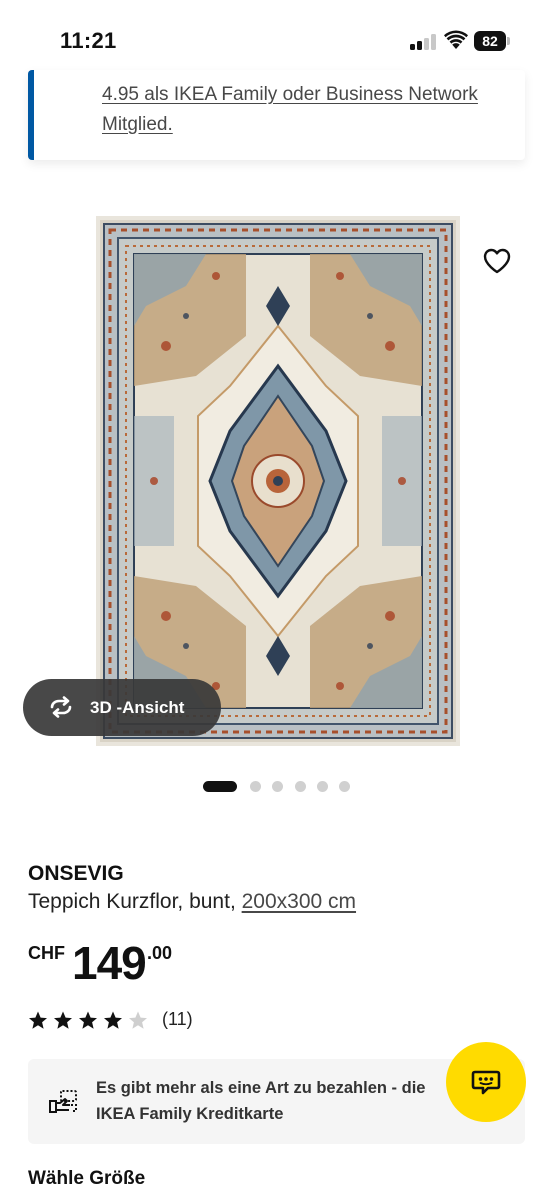 The width and height of the screenshot is (554, 1200). Describe the element at coordinates (497, 261) in the screenshot. I see `heart-icon` at that location.